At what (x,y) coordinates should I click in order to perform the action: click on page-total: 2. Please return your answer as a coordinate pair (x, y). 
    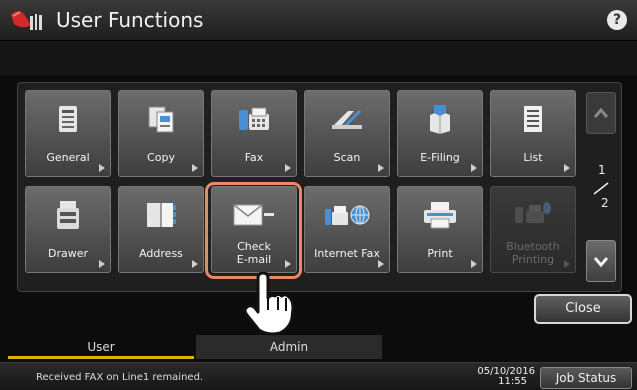
    Looking at the image, I should click on (605, 203).